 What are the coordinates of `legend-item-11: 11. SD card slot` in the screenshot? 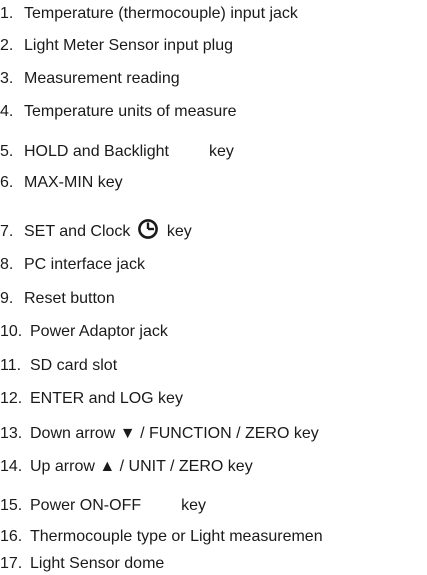 It's located at (58, 367).